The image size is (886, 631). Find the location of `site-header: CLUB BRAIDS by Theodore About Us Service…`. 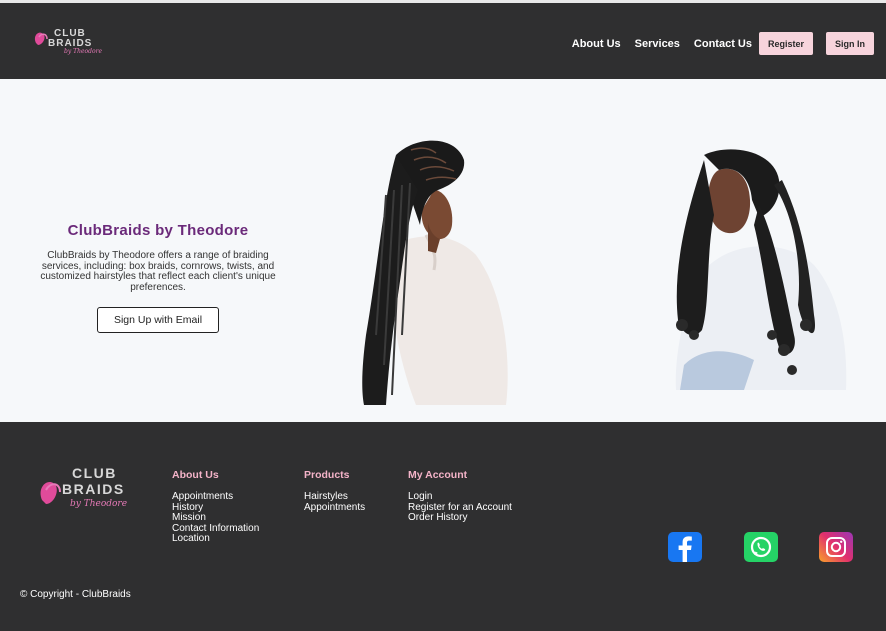

site-header: CLUB BRAIDS by Theodore About Us Service… is located at coordinates (443, 39).